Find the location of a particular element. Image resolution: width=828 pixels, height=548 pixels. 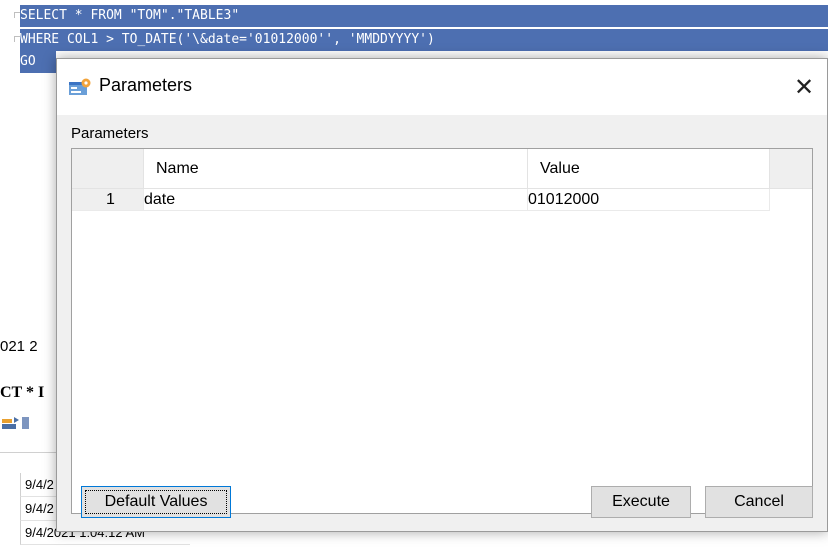

close-button: ✕ is located at coordinates (804, 87).